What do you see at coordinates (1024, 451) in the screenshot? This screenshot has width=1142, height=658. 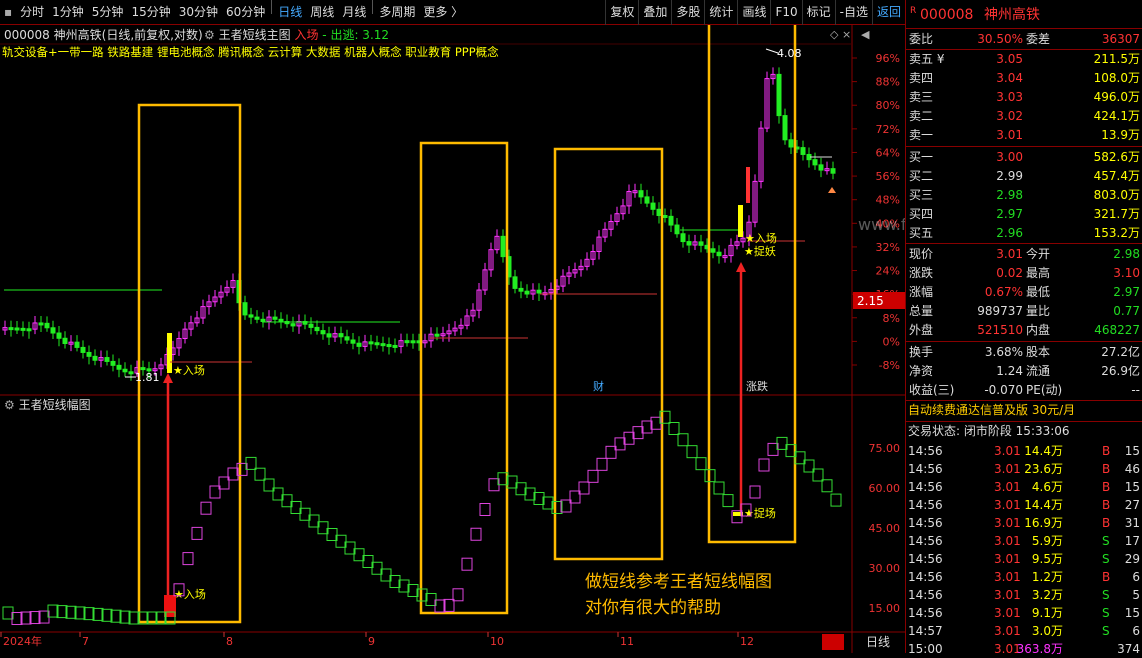 I see `tick-row: 14:56 3.01 14.4万 B 15` at bounding box center [1024, 451].